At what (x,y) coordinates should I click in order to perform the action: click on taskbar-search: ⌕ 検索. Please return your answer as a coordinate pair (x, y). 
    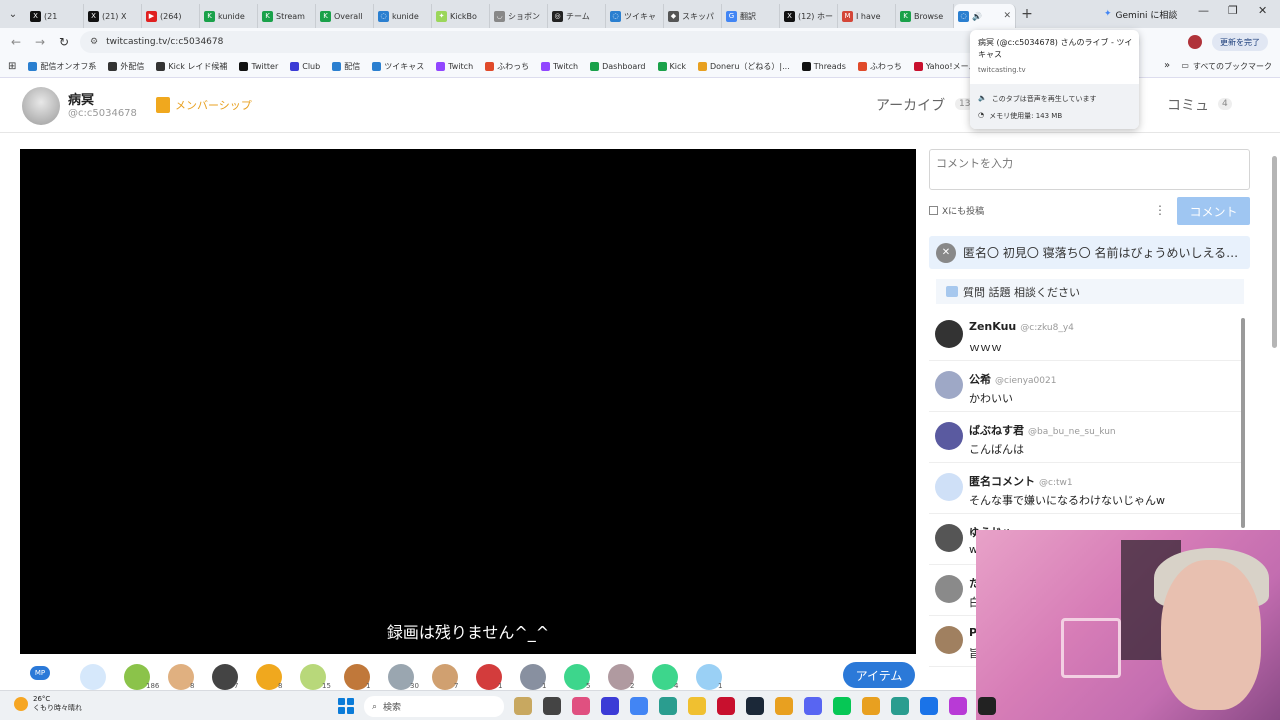
    Looking at the image, I should click on (434, 706).